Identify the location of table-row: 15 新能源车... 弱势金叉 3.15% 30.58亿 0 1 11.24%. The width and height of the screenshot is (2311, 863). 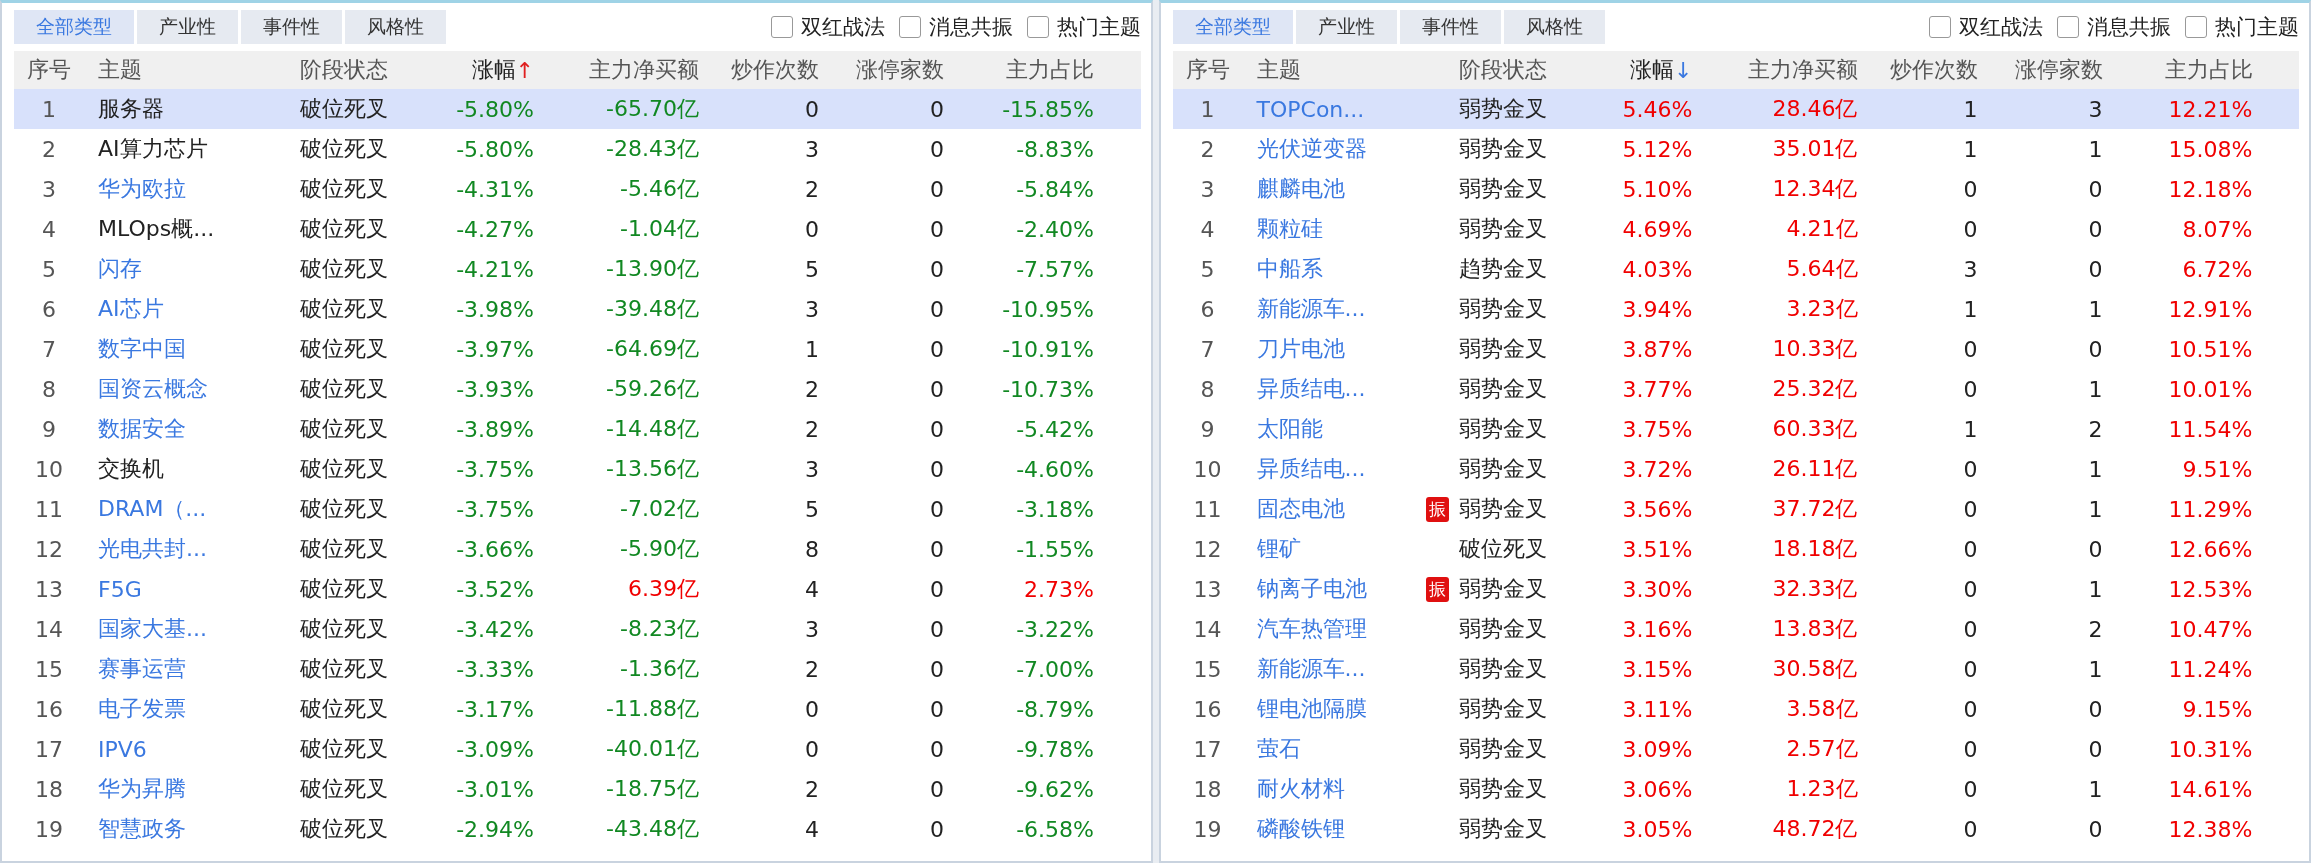
(1735, 669).